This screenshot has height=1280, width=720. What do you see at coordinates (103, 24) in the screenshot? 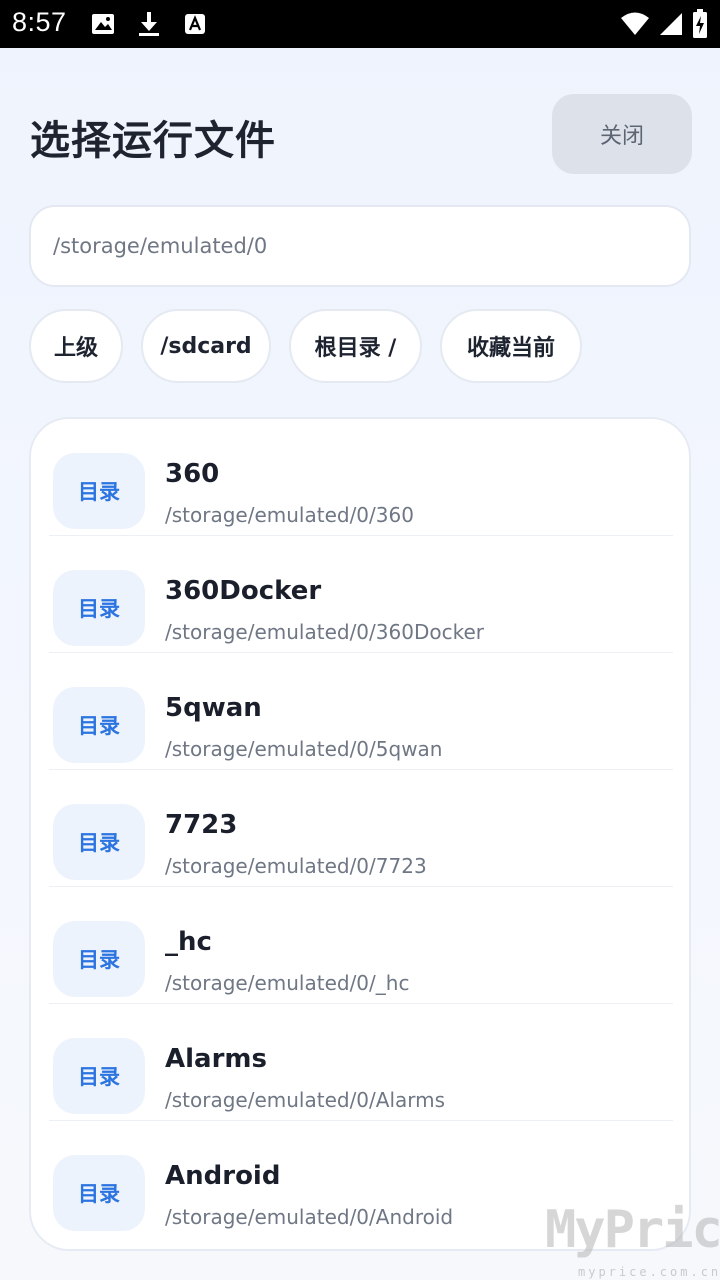
I see `image-icon` at bounding box center [103, 24].